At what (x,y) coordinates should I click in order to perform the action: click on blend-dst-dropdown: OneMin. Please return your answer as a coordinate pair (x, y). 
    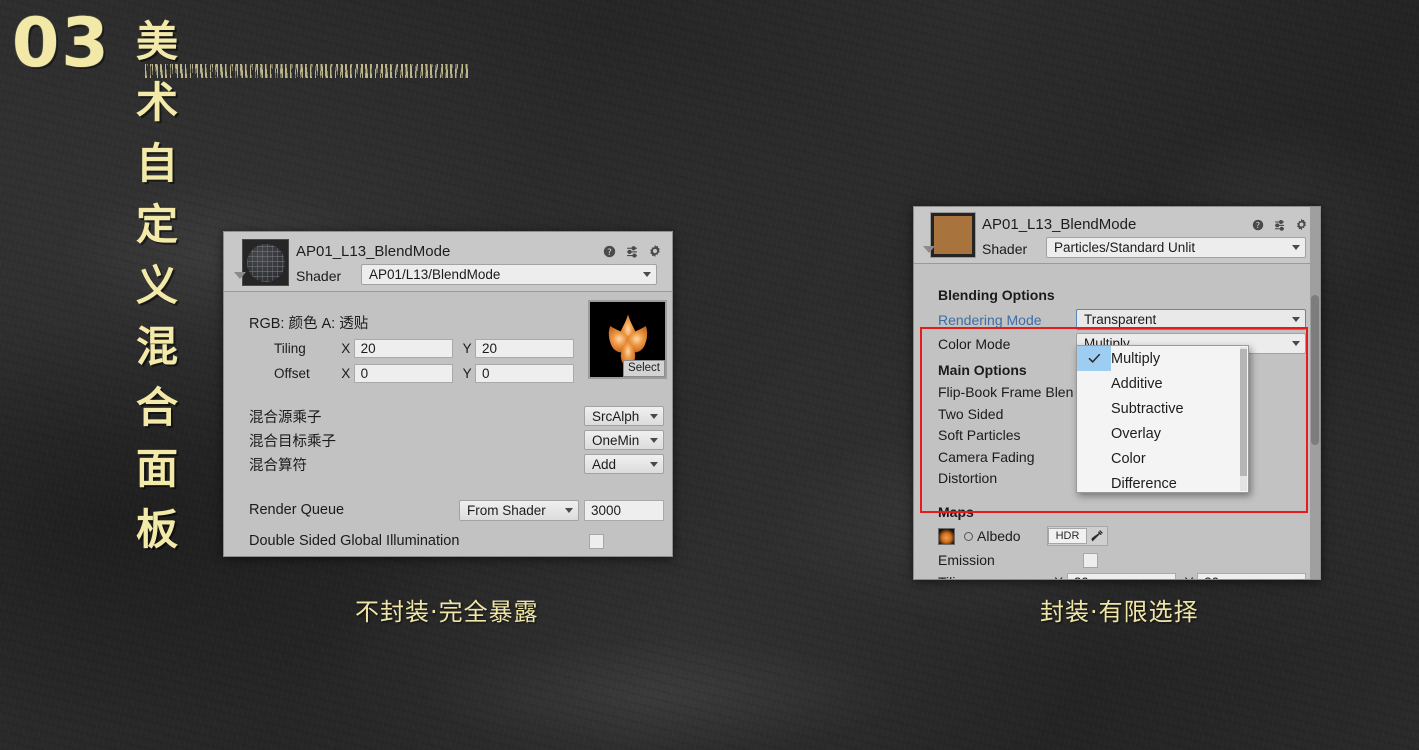
    Looking at the image, I should click on (624, 440).